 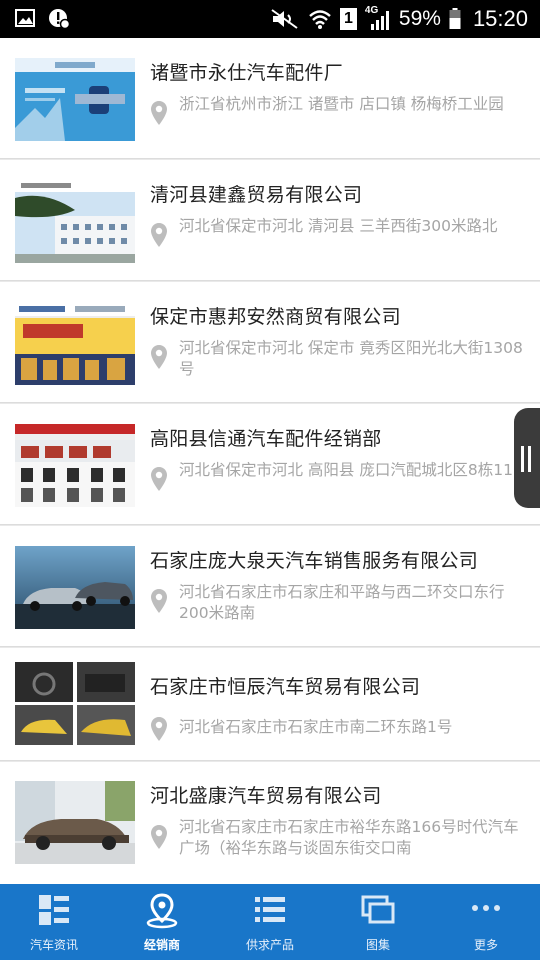 What do you see at coordinates (378, 18) in the screenshot?
I see `signal-icon: 4G` at bounding box center [378, 18].